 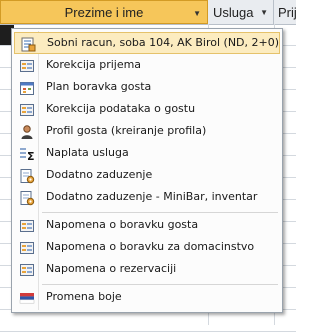 What do you see at coordinates (147, 66) in the screenshot?
I see `menu-item-korekcija-prijema: Korekcija prijema` at bounding box center [147, 66].